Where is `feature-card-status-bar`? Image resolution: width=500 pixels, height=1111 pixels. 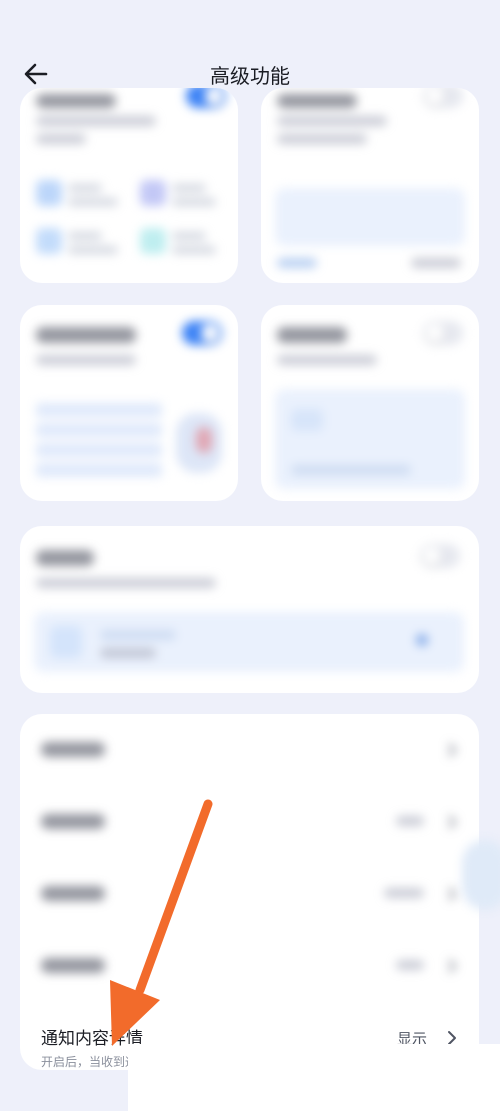 feature-card-status-bar is located at coordinates (249, 609).